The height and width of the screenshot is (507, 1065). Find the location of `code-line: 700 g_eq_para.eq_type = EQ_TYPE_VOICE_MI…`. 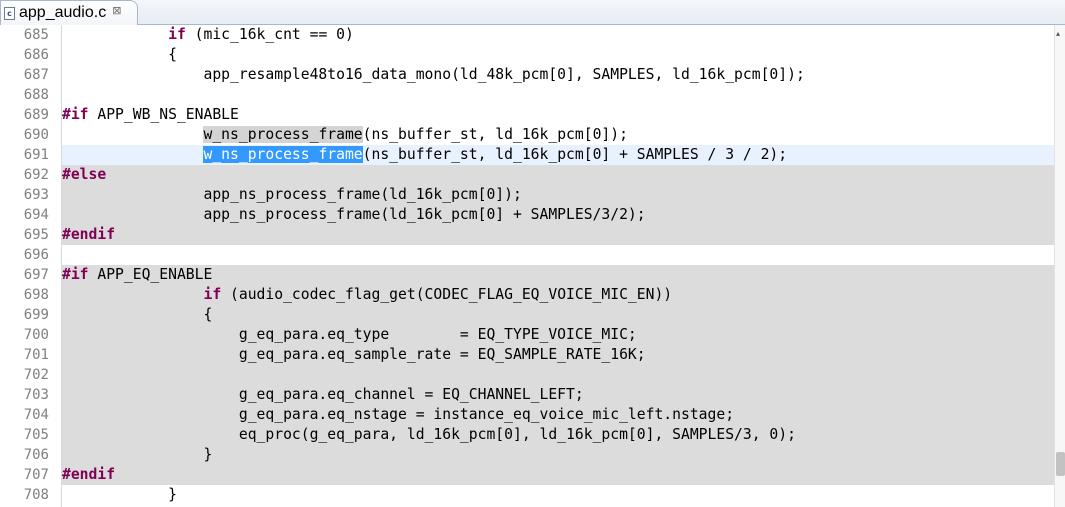

code-line: 700 g_eq_para.eq_type = EQ_TYPE_VOICE_MI… is located at coordinates (527, 335).